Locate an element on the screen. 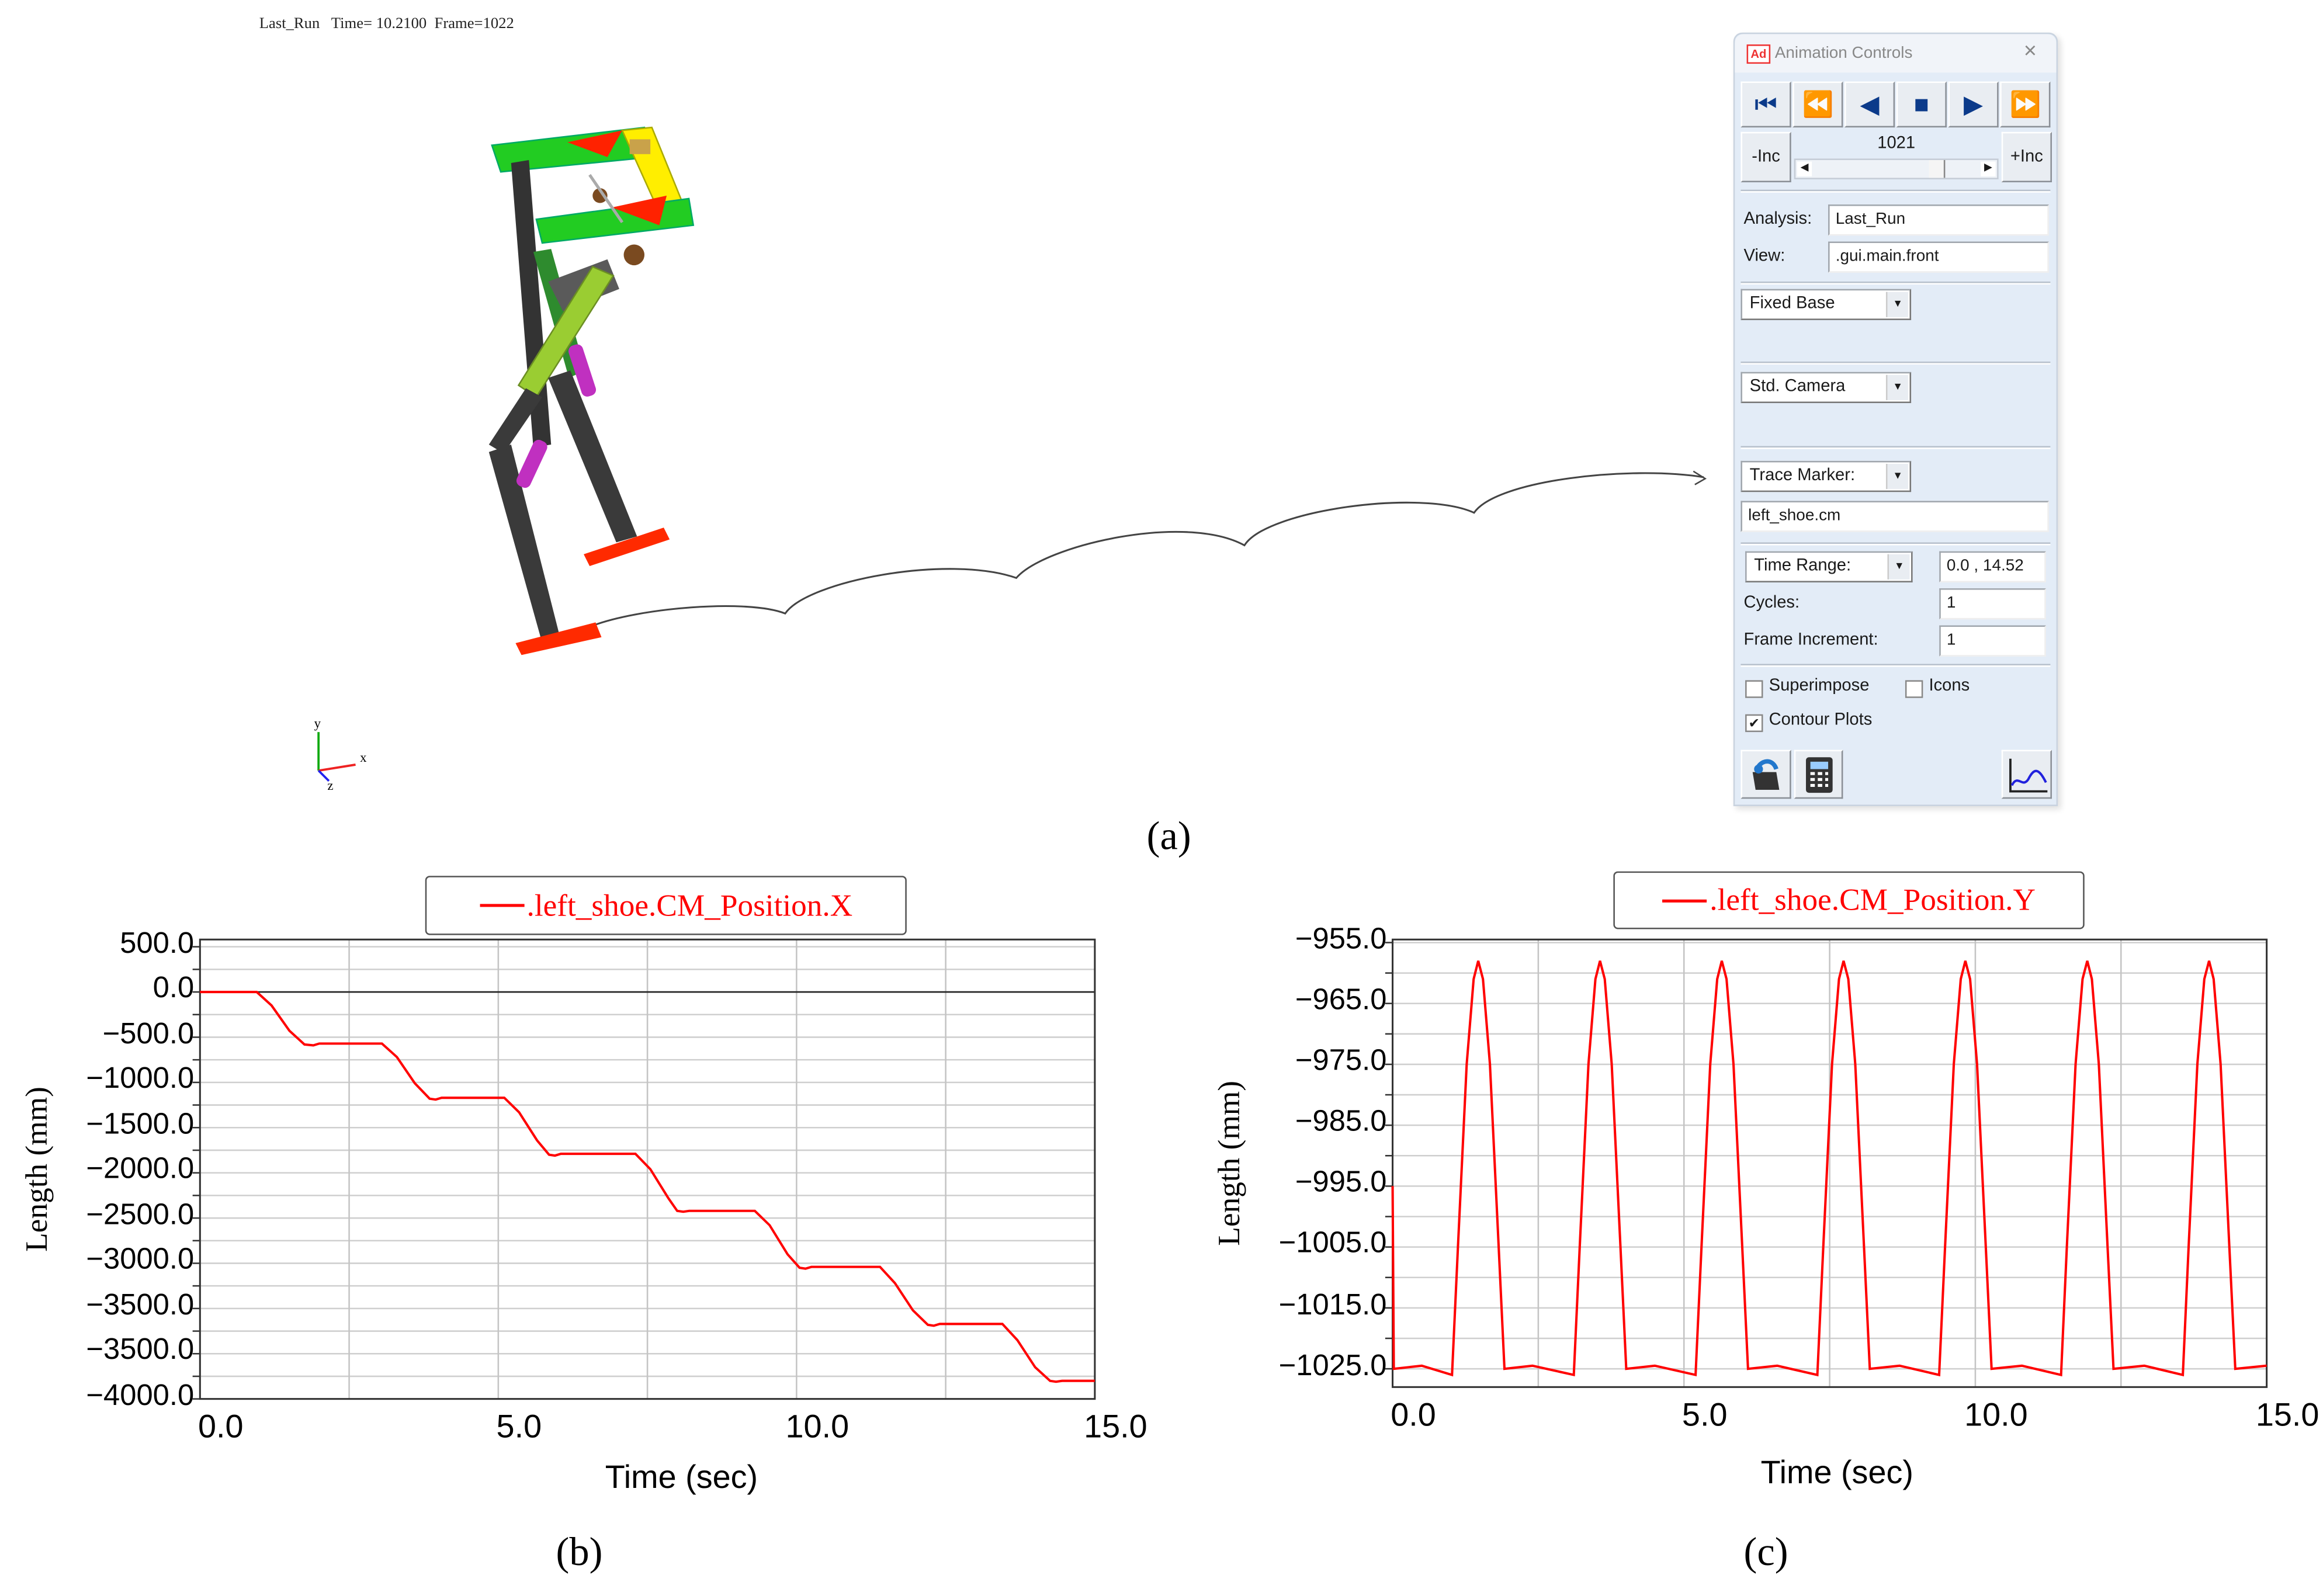 This screenshot has height=1596, width=2323. y-tick-label: −985.0 is located at coordinates (1341, 1122).